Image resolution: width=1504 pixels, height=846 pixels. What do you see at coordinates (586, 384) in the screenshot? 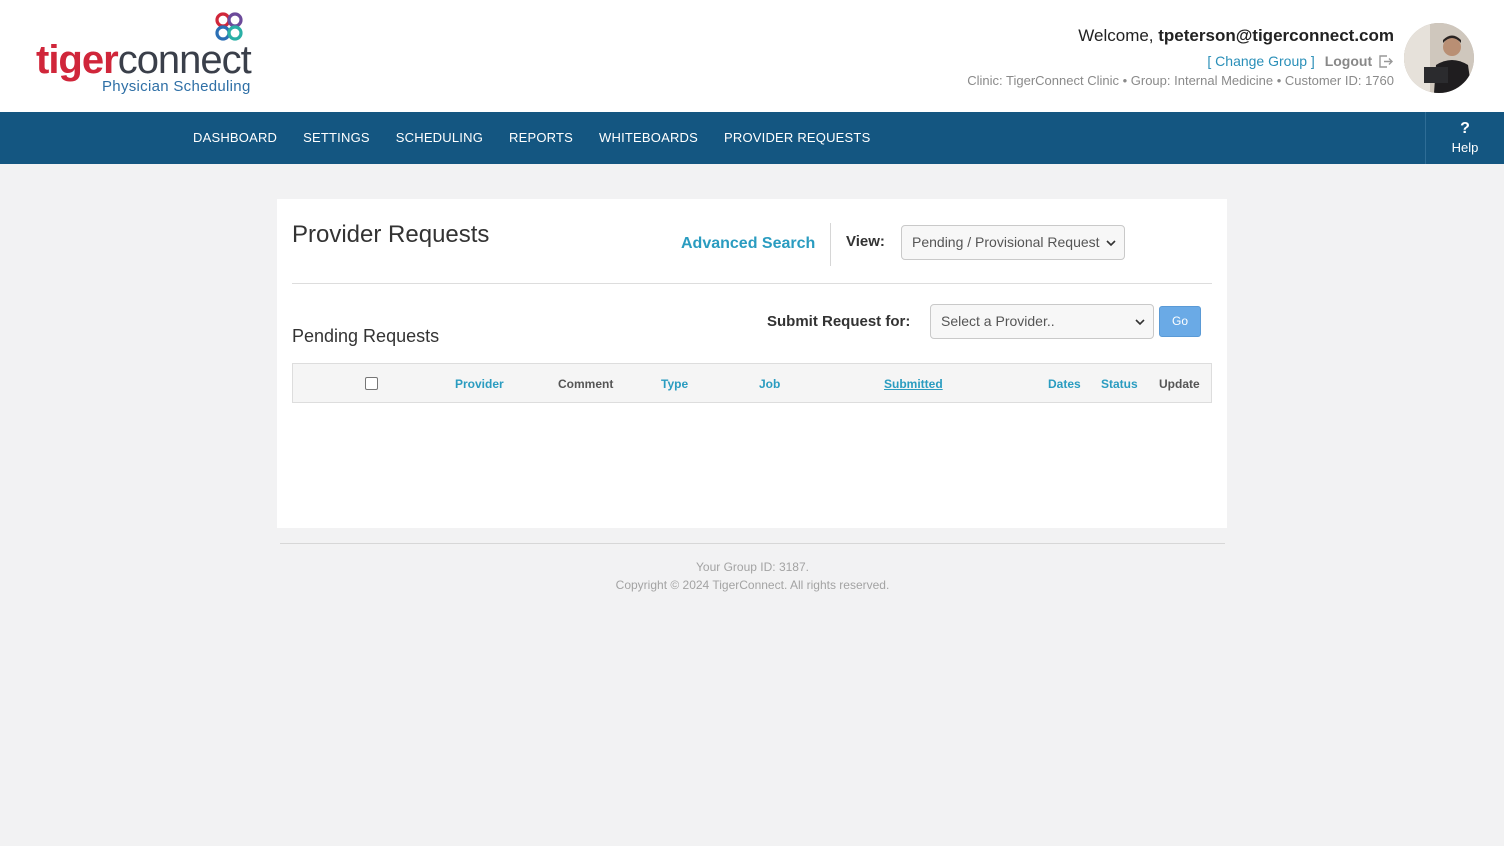
I see `column-comment: Comment` at bounding box center [586, 384].